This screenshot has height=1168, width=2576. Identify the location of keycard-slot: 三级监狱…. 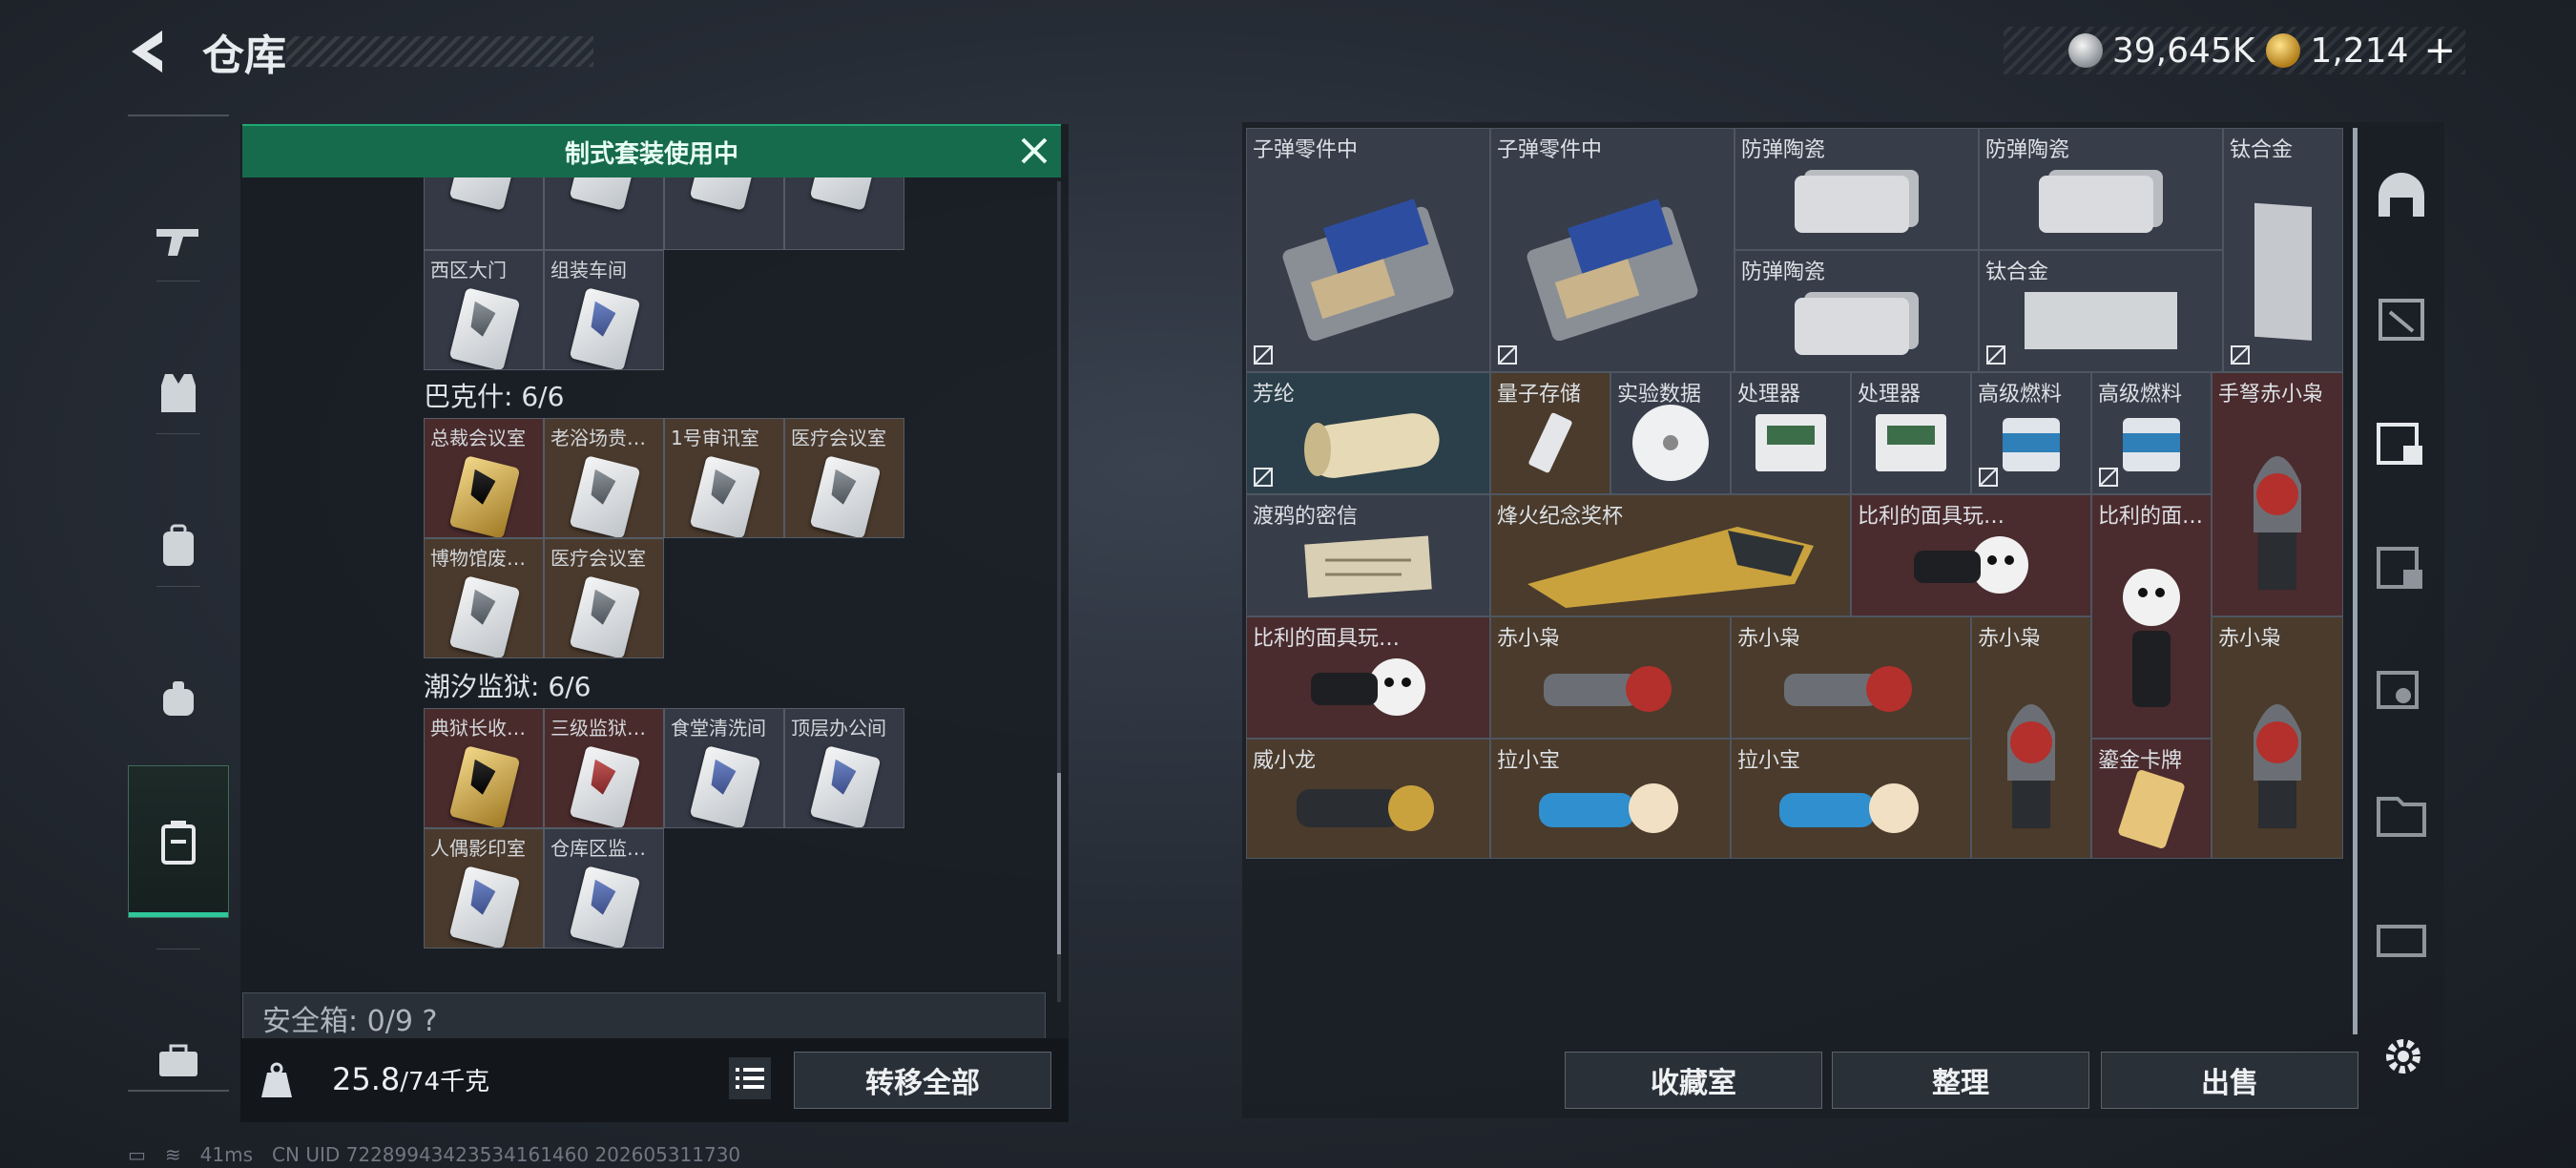
(604, 768).